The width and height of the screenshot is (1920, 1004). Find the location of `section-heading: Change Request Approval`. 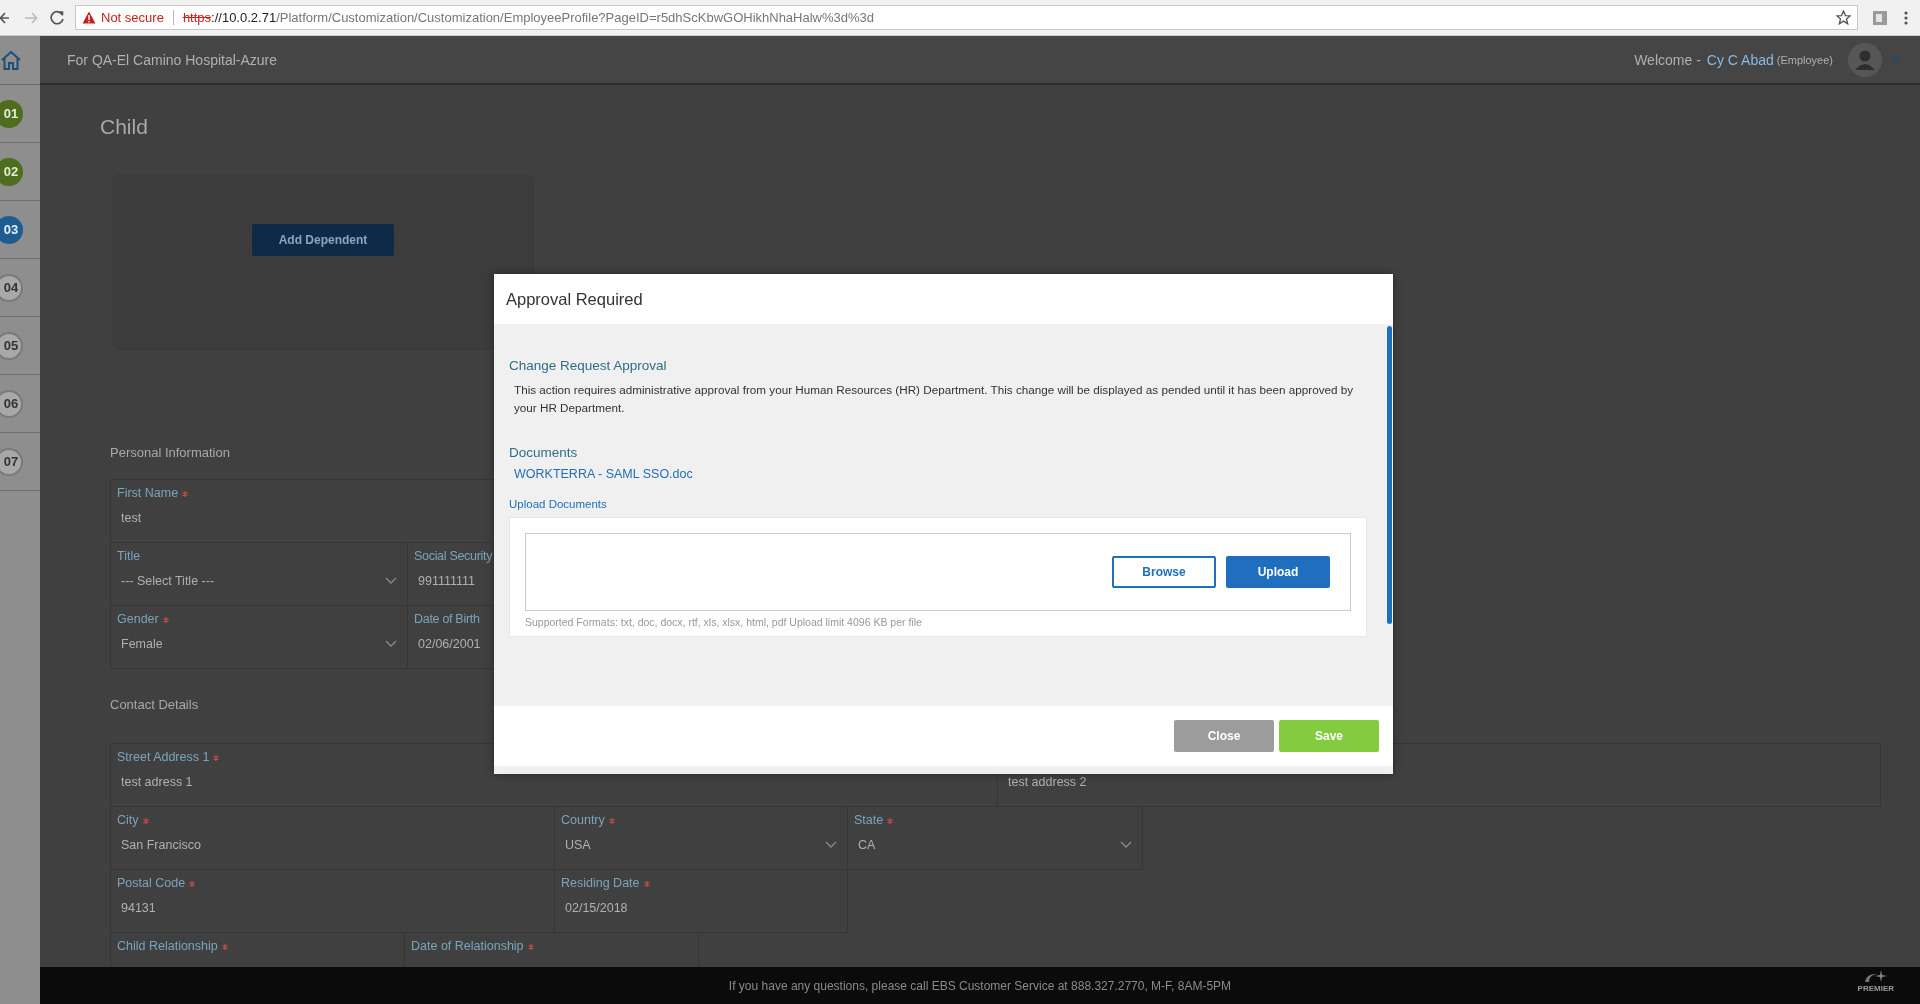

section-heading: Change Request Approval is located at coordinates (588, 365).